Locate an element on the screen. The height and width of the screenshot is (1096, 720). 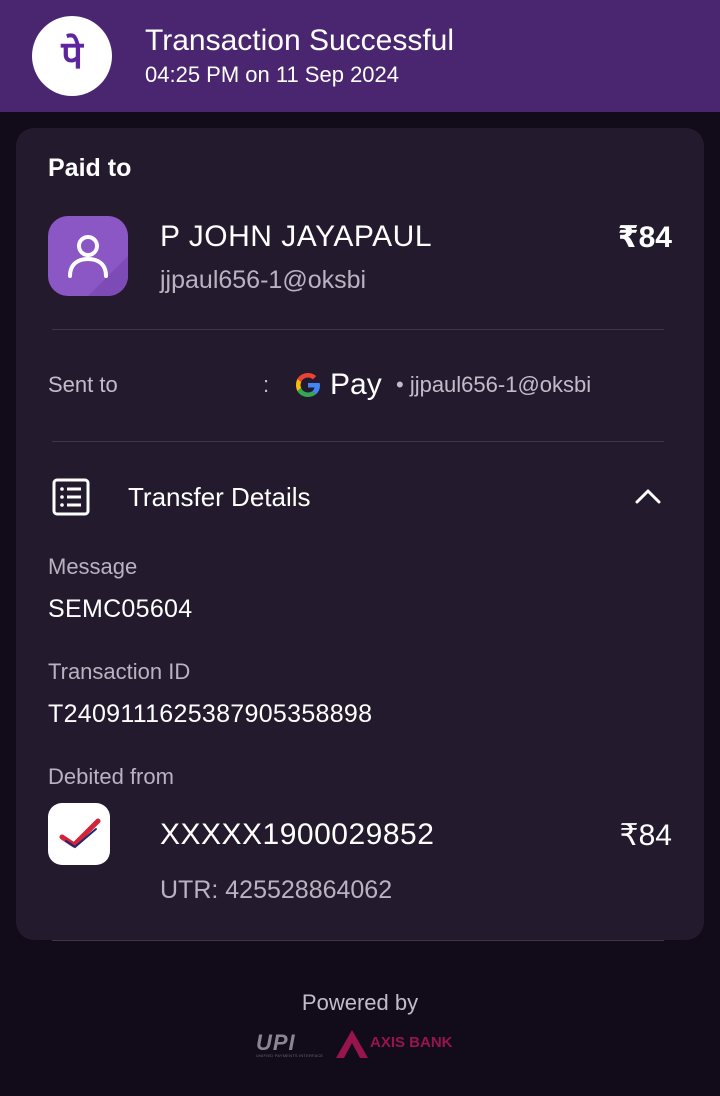
axis-bank-logo-icon is located at coordinates (352, 1046).